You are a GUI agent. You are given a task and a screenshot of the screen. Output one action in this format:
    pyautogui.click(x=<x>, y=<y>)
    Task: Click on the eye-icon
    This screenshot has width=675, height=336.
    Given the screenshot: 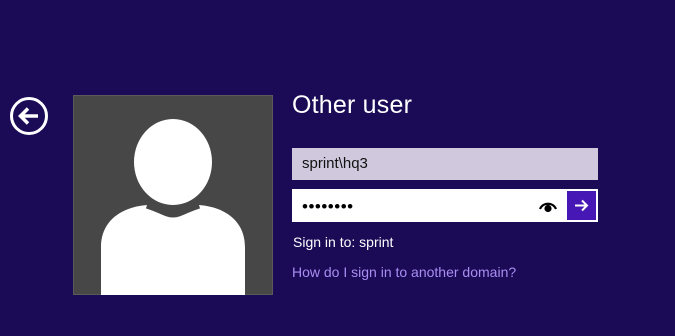 What is the action you would take?
    pyautogui.click(x=548, y=207)
    